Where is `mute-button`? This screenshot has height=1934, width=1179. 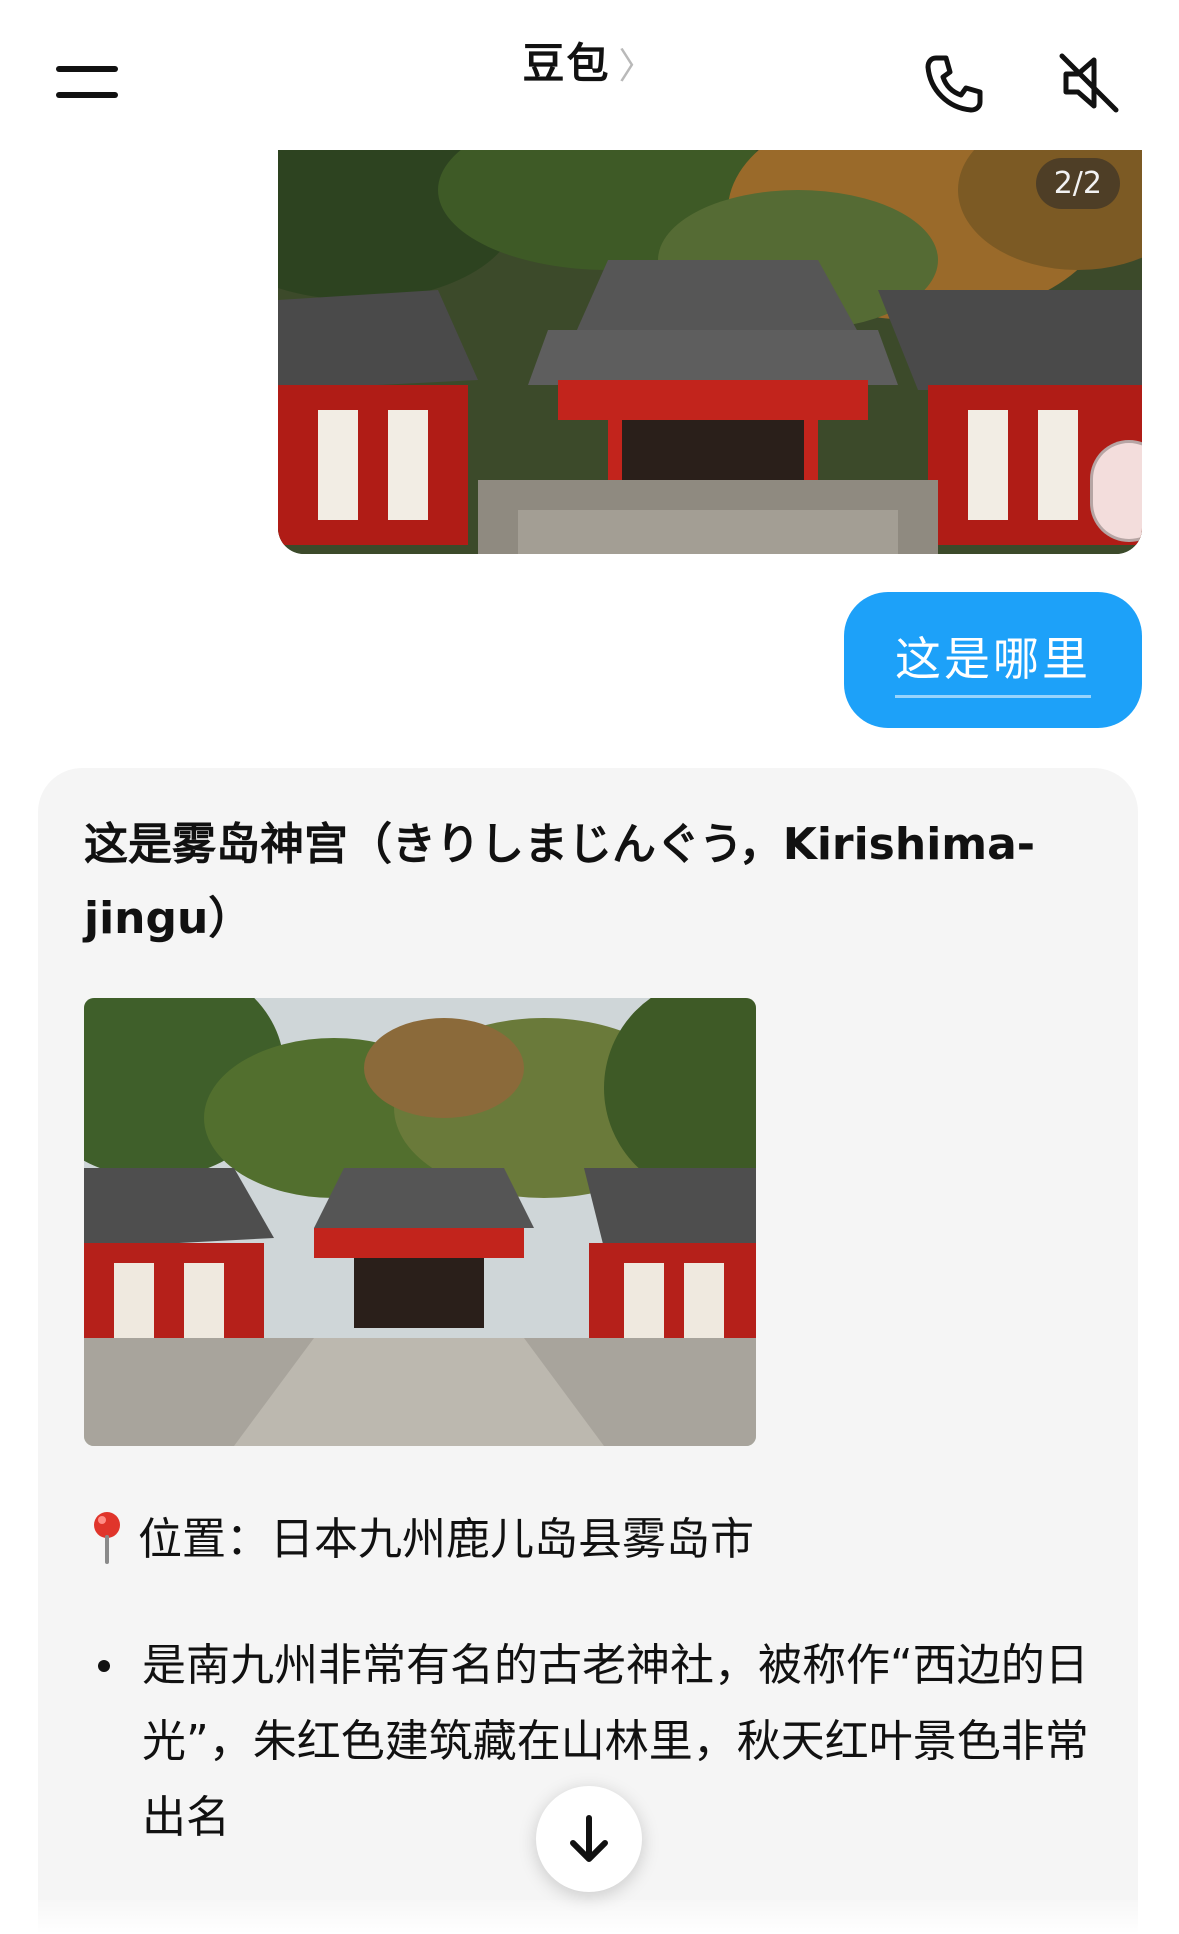
mute-button is located at coordinates (1089, 83).